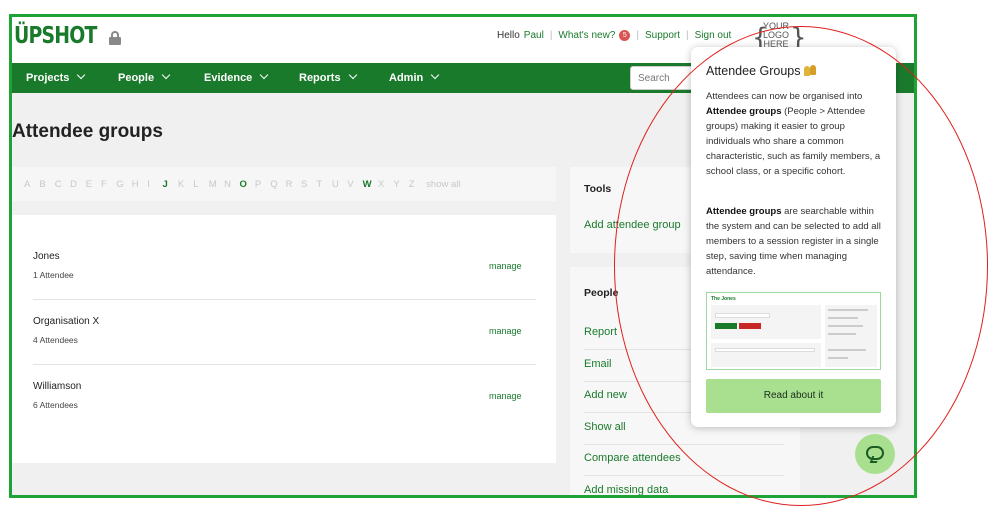 Image resolution: width=999 pixels, height=513 pixels. What do you see at coordinates (56, 78) in the screenshot?
I see `nav-projects: Projects` at bounding box center [56, 78].